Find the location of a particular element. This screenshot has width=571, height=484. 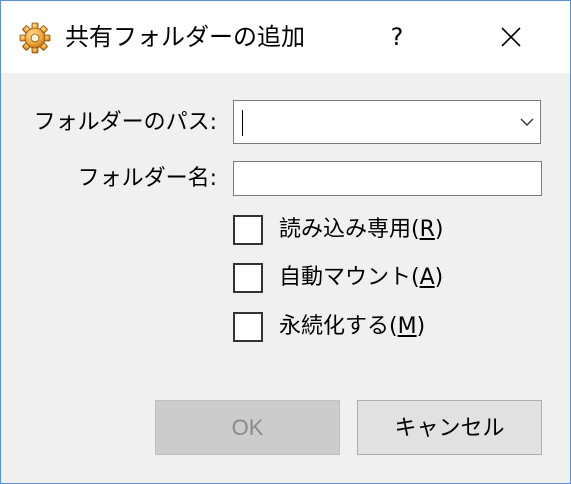

folder-name-input is located at coordinates (387, 178).